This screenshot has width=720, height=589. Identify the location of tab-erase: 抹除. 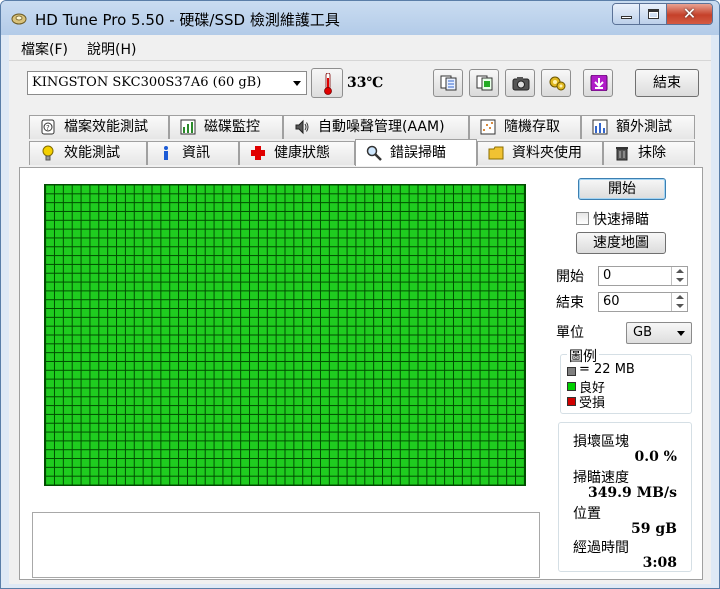
(649, 153).